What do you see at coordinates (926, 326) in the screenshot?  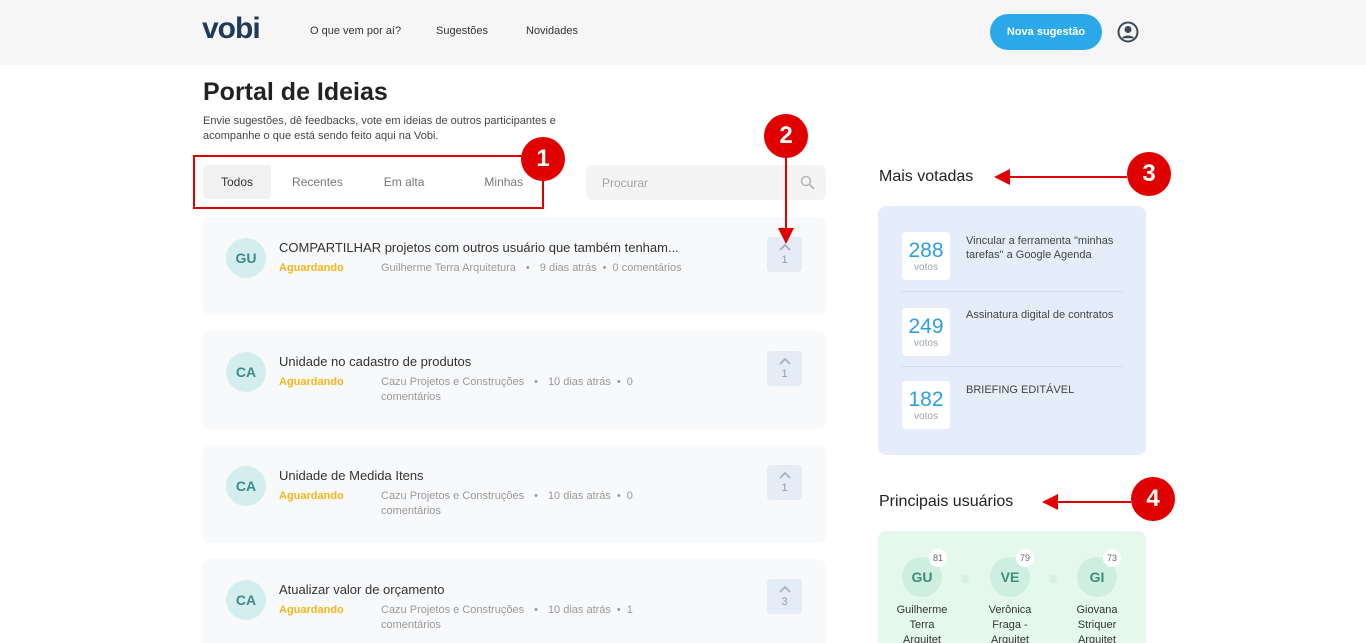 I see `vote-total: 249` at bounding box center [926, 326].